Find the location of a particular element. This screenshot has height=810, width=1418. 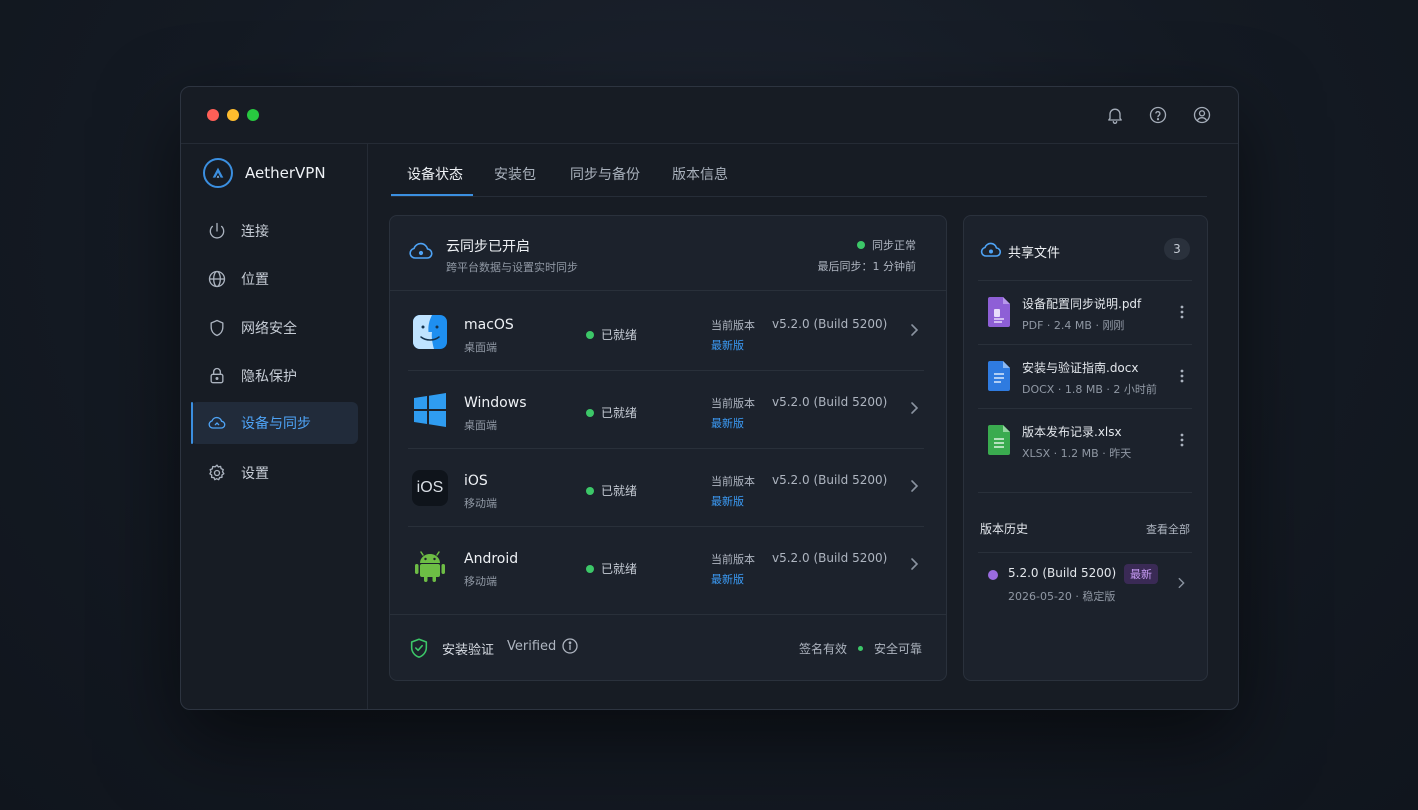

active-tab-indicator is located at coordinates (432, 195).